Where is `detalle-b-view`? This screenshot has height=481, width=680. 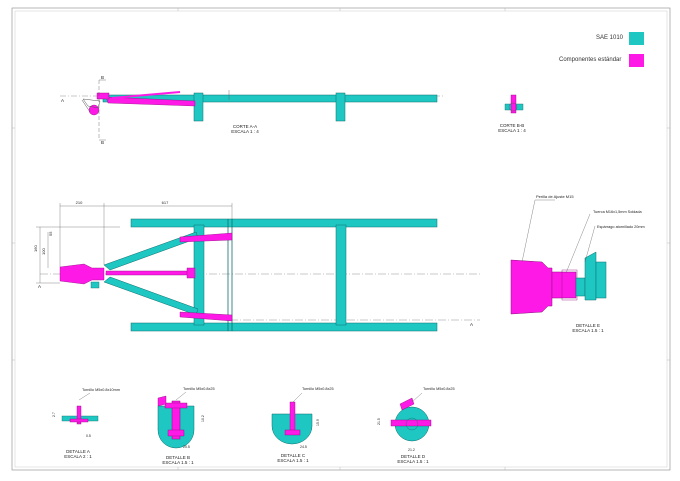 detalle-b-view is located at coordinates (176, 420).